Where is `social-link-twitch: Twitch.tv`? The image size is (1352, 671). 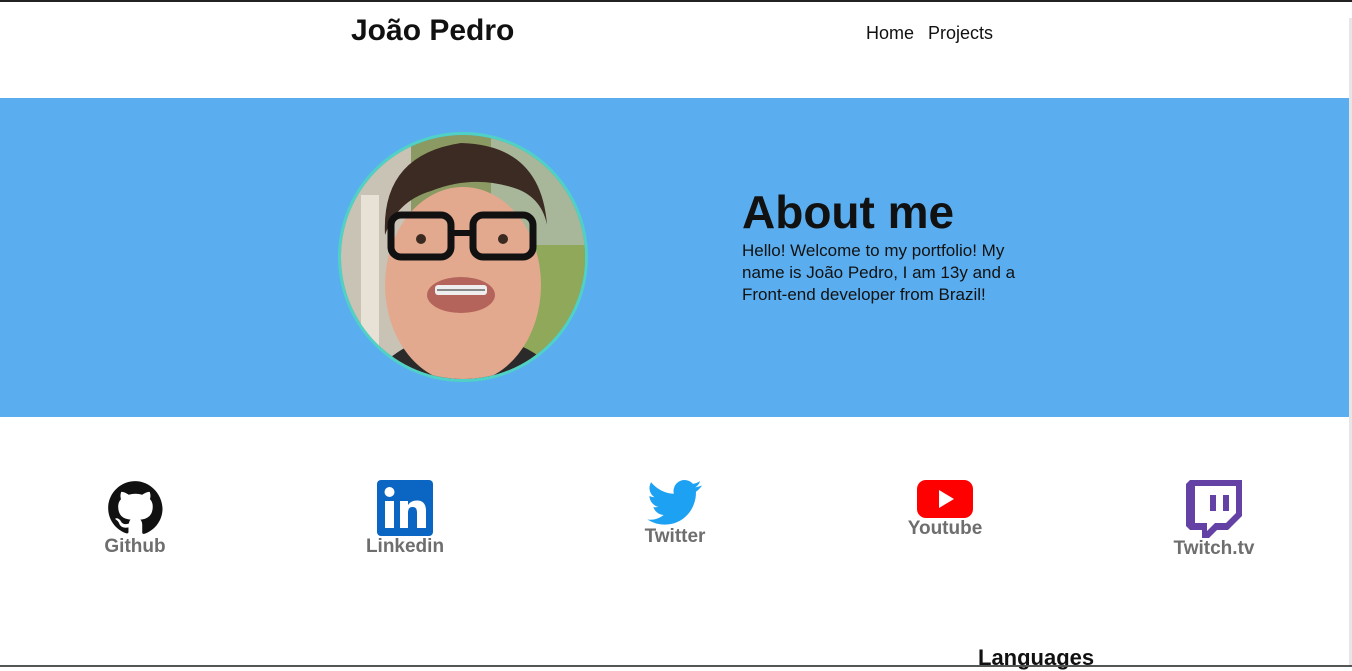
social-link-twitch: Twitch.tv is located at coordinates (1214, 520).